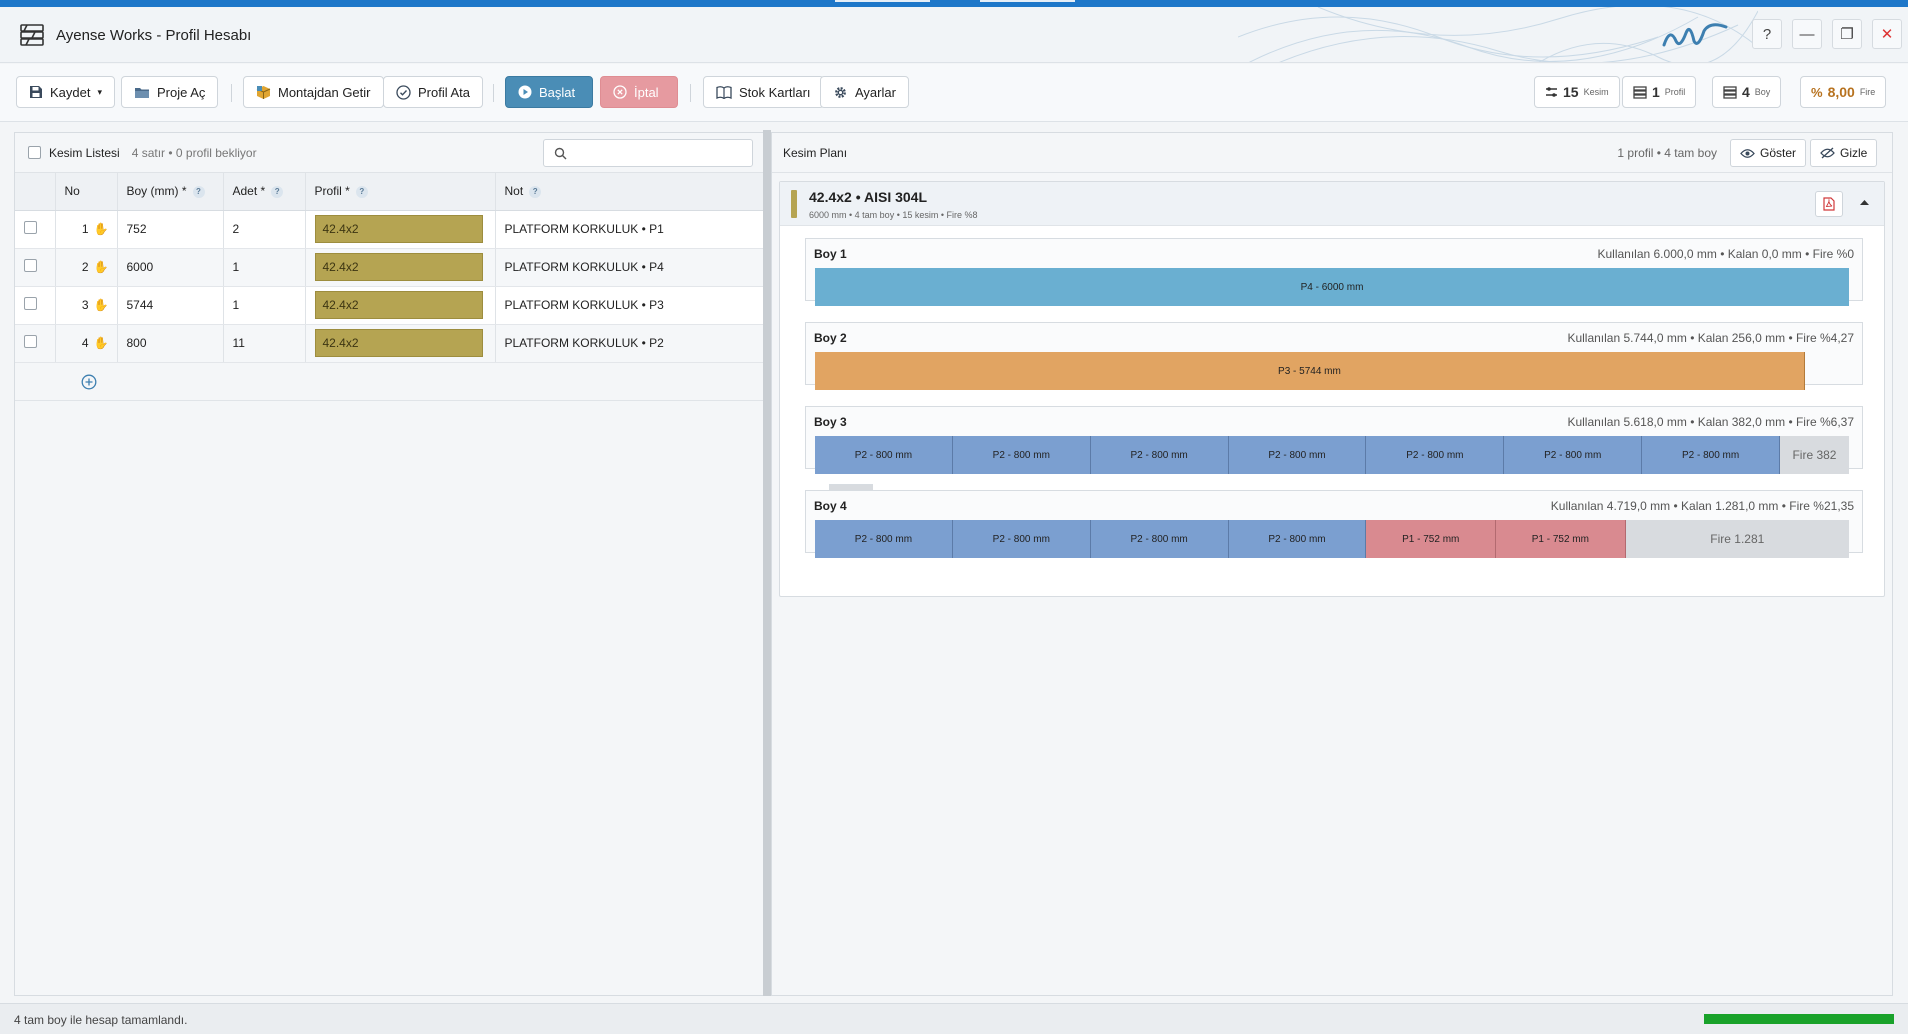 This screenshot has height=1034, width=1908. Describe the element at coordinates (630, 267) in the screenshot. I see `row-note: PLATFORM KORKULUK • P4` at that location.